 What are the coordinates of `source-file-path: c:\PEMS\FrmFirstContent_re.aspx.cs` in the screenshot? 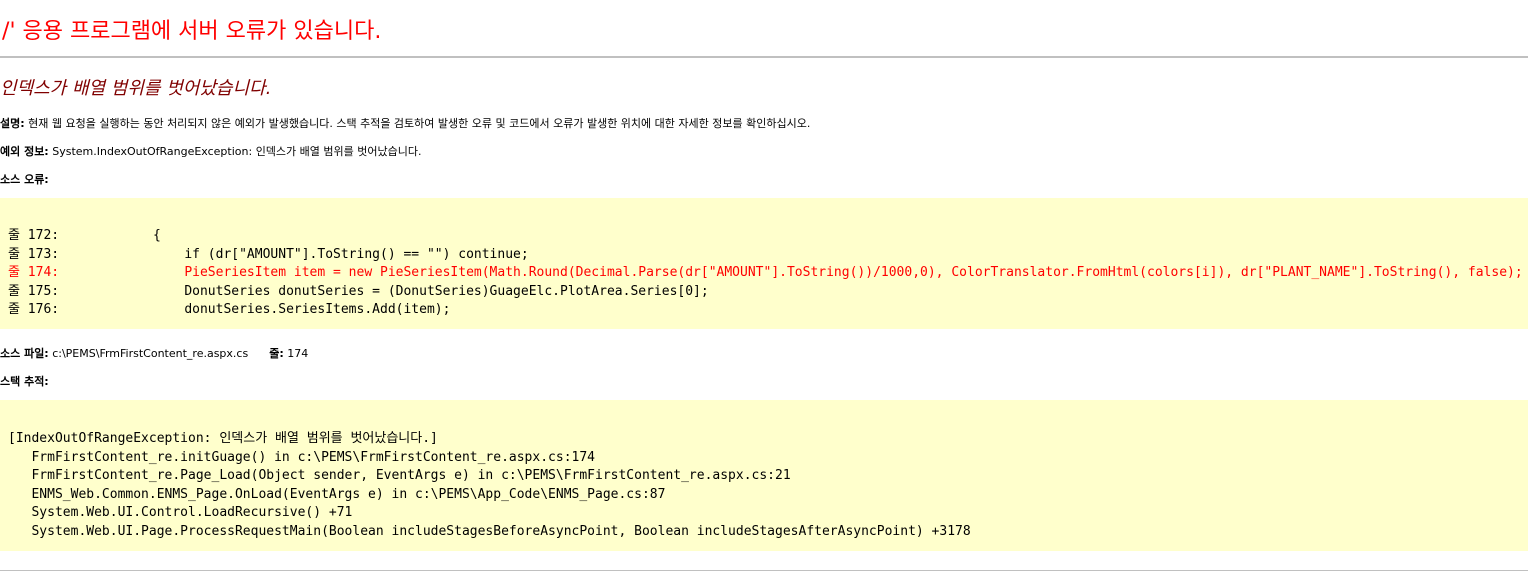 It's located at (150, 353).